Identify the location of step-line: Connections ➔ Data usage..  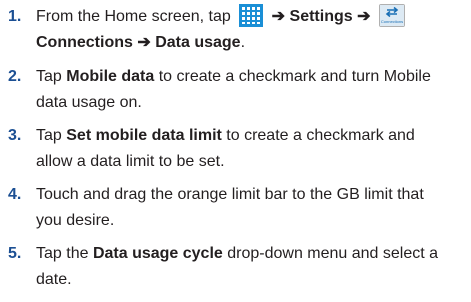
(252, 43).